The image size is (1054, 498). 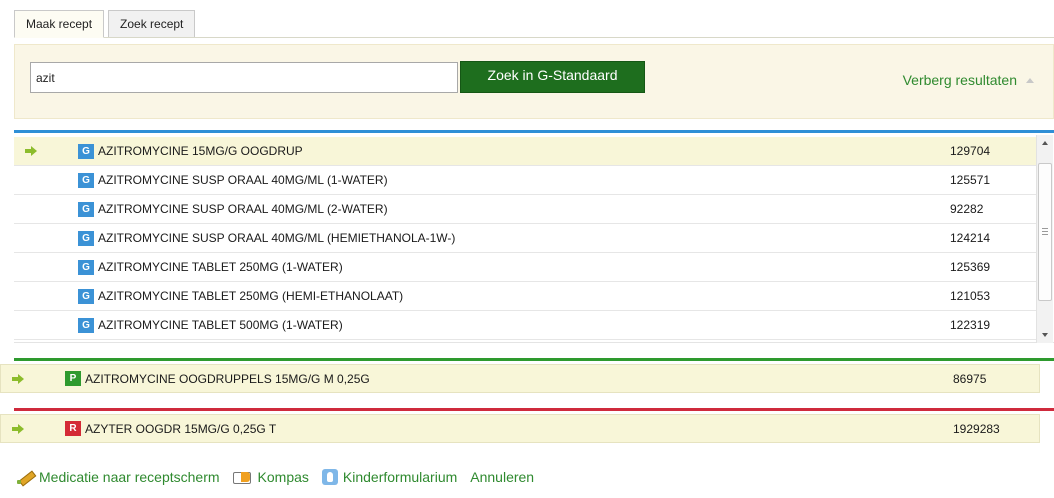 What do you see at coordinates (1045, 143) in the screenshot?
I see `scroll-up-icon` at bounding box center [1045, 143].